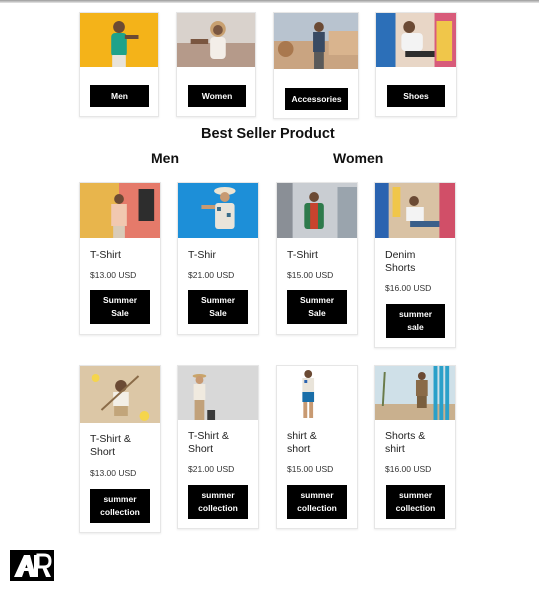 The width and height of the screenshot is (539, 592). I want to click on group-label-women: Women, so click(358, 158).